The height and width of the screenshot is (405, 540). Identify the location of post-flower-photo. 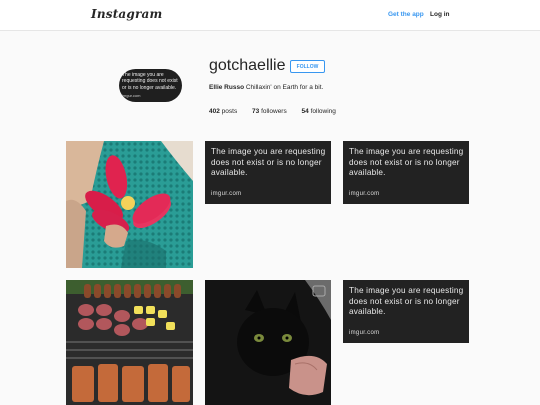
(129, 204).